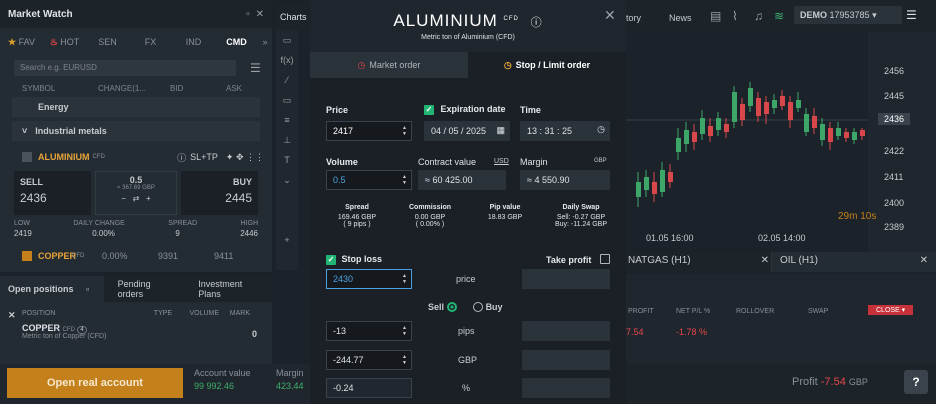 This screenshot has height=404, width=936. I want to click on volume-stepper: 0.5 ≈ 367.69 GBP − ⇄ +, so click(136, 193).